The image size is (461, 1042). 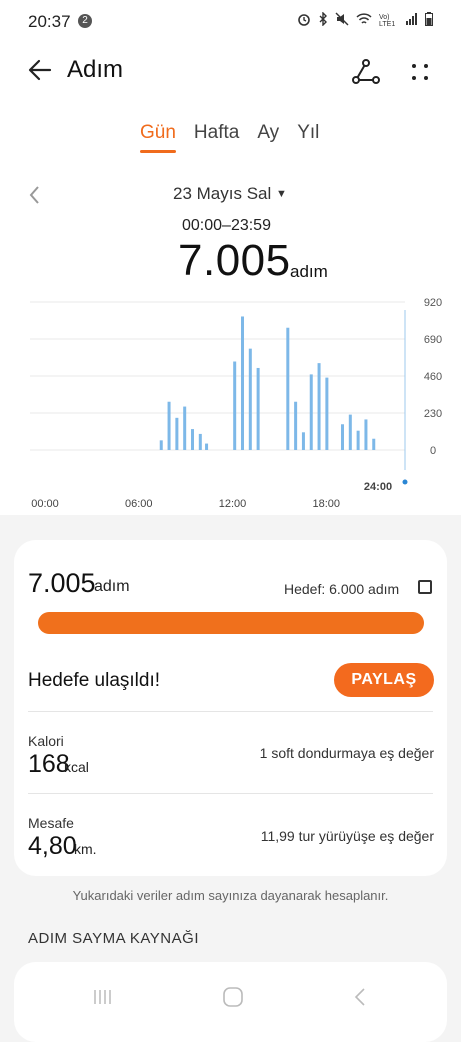 I want to click on battery-icon, so click(x=429, y=20).